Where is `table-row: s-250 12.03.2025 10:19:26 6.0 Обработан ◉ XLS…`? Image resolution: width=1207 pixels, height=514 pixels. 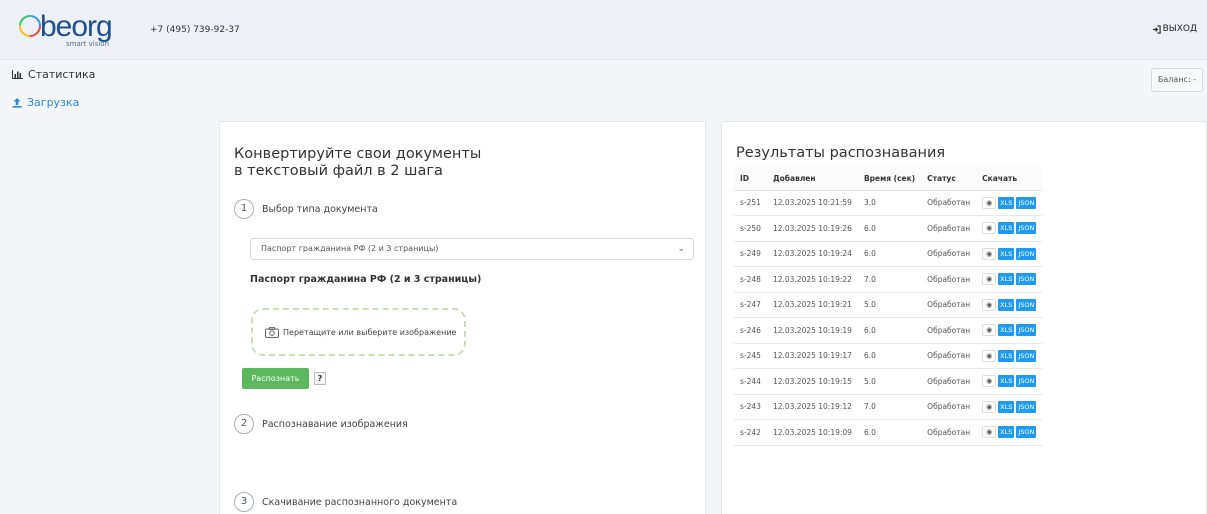
table-row: s-250 12.03.2025 10:19:26 6.0 Обработан ◉ XLS… is located at coordinates (888, 228).